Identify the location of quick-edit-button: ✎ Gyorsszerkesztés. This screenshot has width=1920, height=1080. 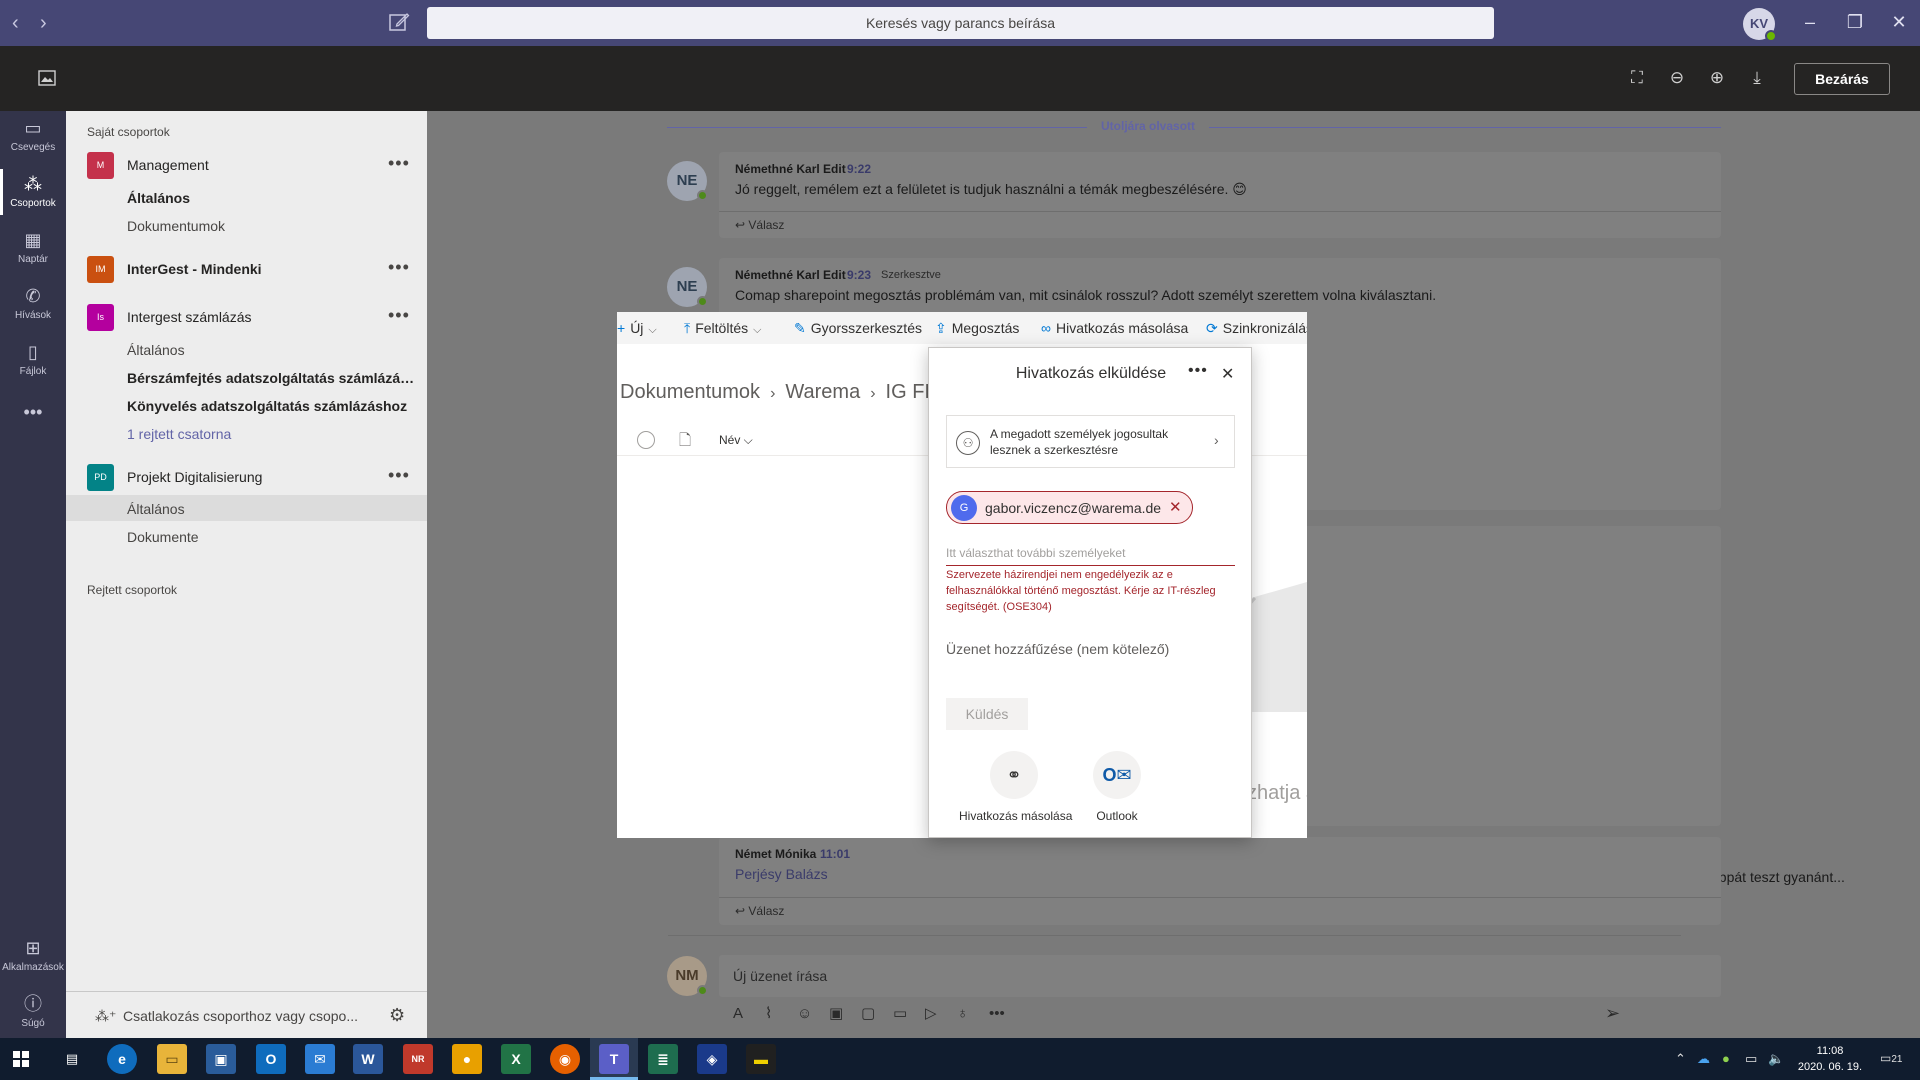
(858, 328).